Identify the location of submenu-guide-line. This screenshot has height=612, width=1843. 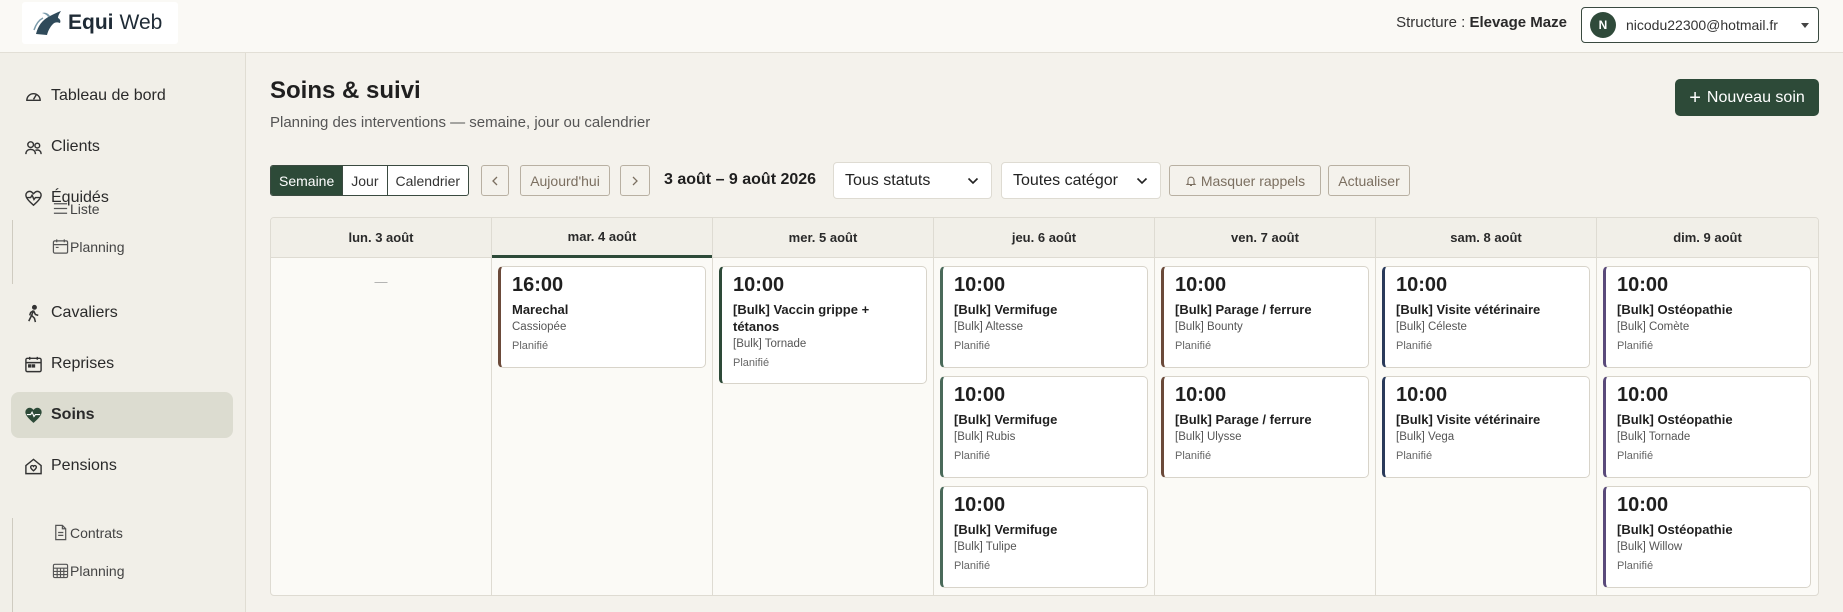
(12, 565).